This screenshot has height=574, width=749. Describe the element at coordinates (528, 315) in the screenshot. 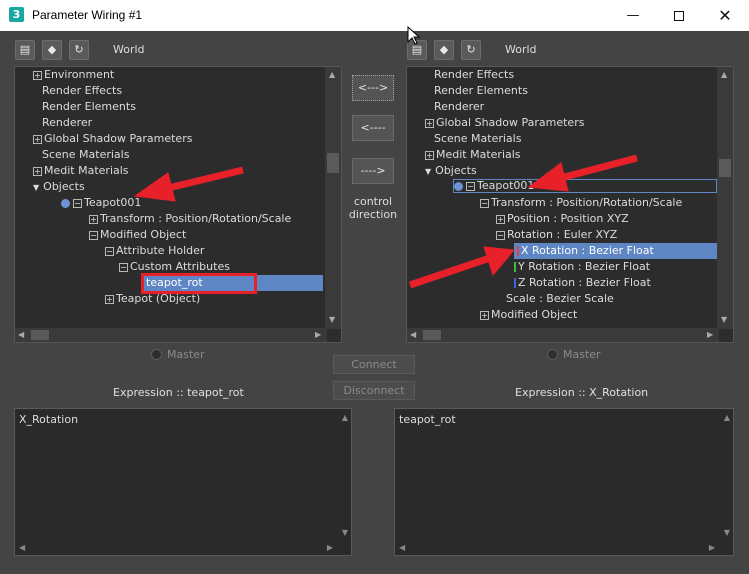

I see `tree-item: + Modified Object` at that location.